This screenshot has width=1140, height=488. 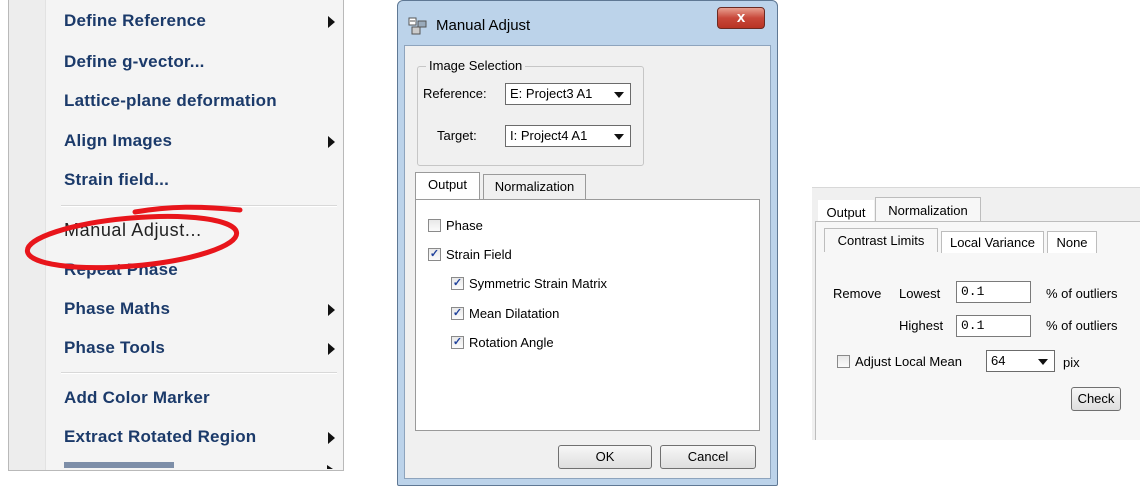 What do you see at coordinates (514, 313) in the screenshot?
I see `checkbox-label: Mean Dilatation` at bounding box center [514, 313].